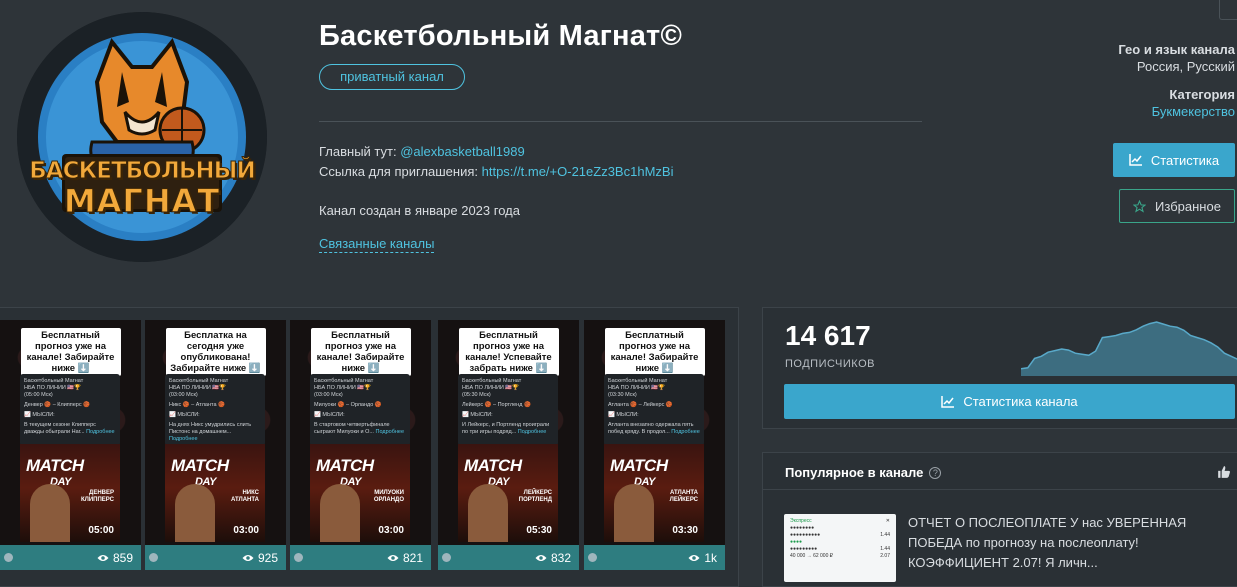  I want to click on favorites-button: Избранное, so click(1177, 206).